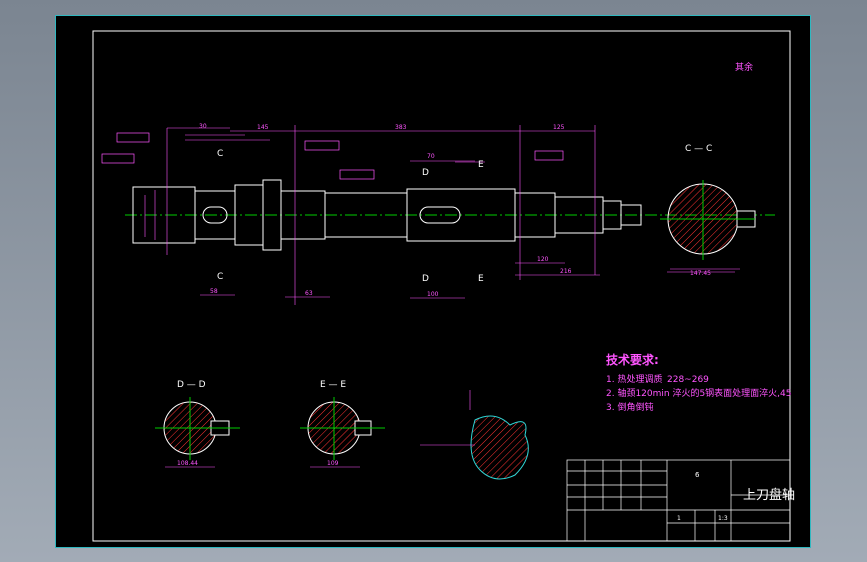 This screenshot has width=867, height=562. Describe the element at coordinates (433, 294) in the screenshot. I see `dim-10: 100` at that location.